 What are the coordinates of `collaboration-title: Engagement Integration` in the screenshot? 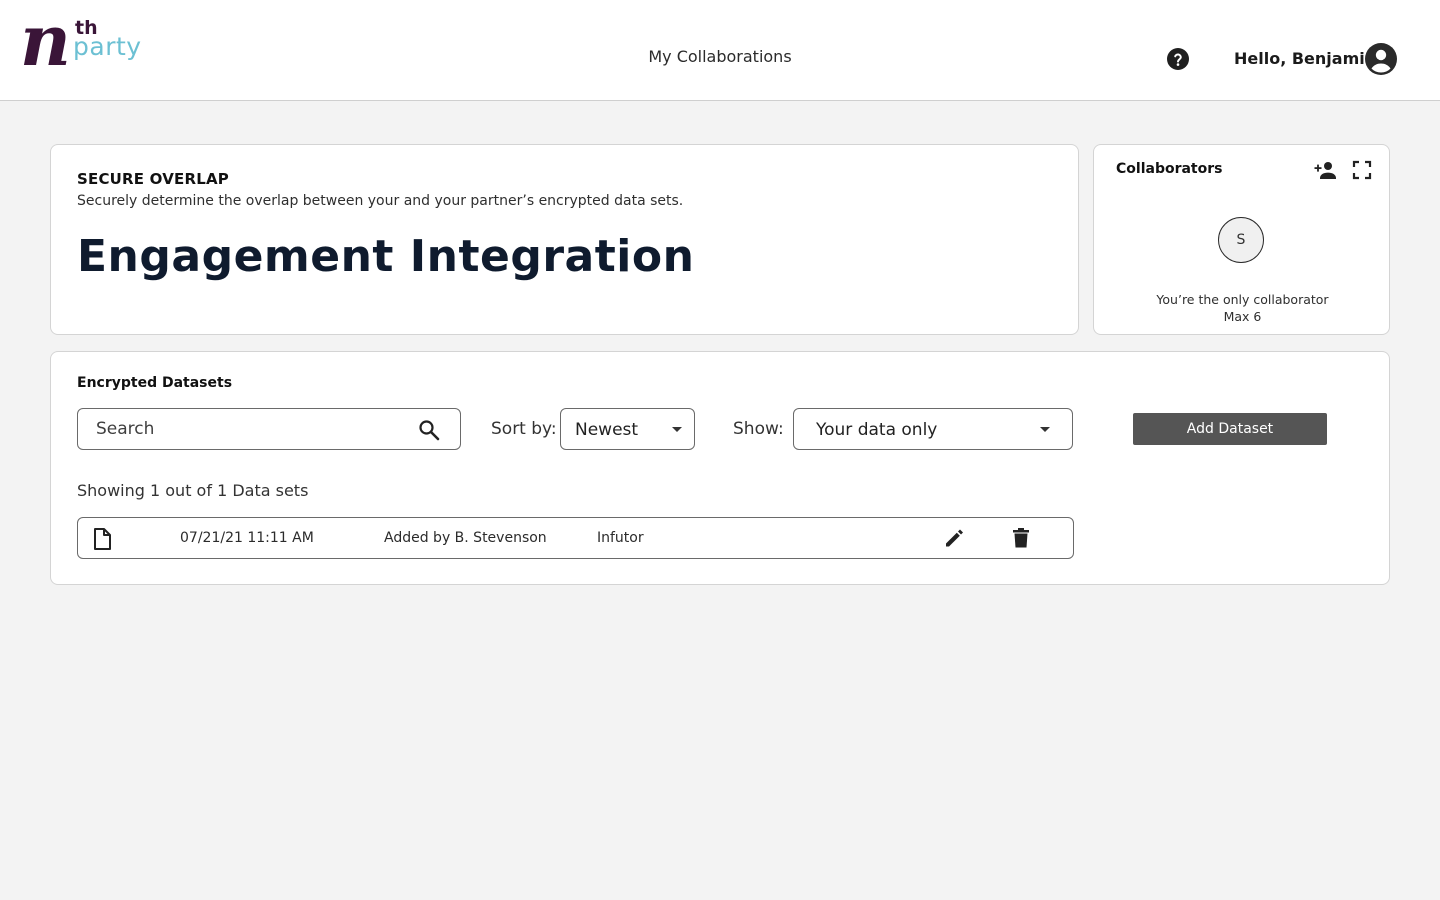 It's located at (386, 256).